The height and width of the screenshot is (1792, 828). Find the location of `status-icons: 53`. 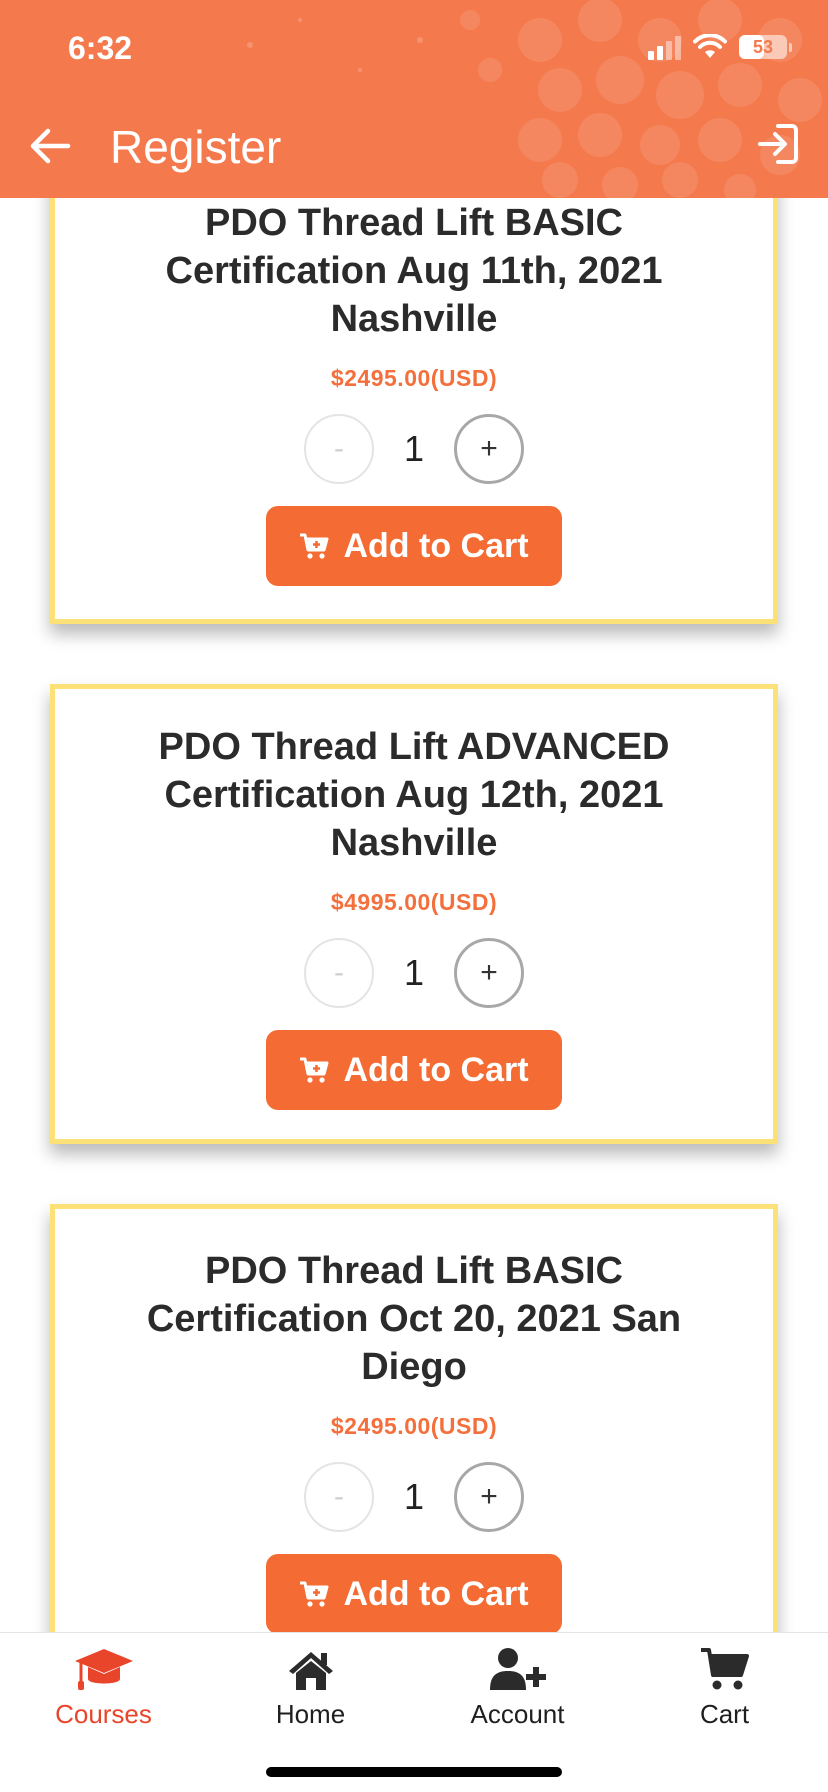

status-icons: 53 is located at coordinates (720, 47).